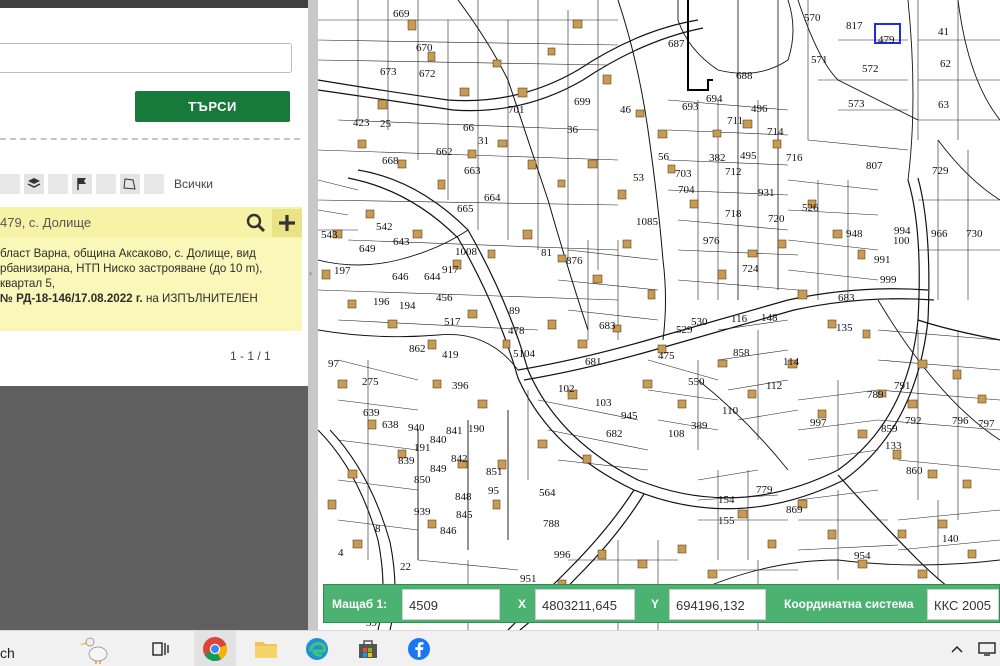 This screenshot has height=666, width=1000. What do you see at coordinates (699, 322) in the screenshot?
I see `parcel-number-label: 530` at bounding box center [699, 322].